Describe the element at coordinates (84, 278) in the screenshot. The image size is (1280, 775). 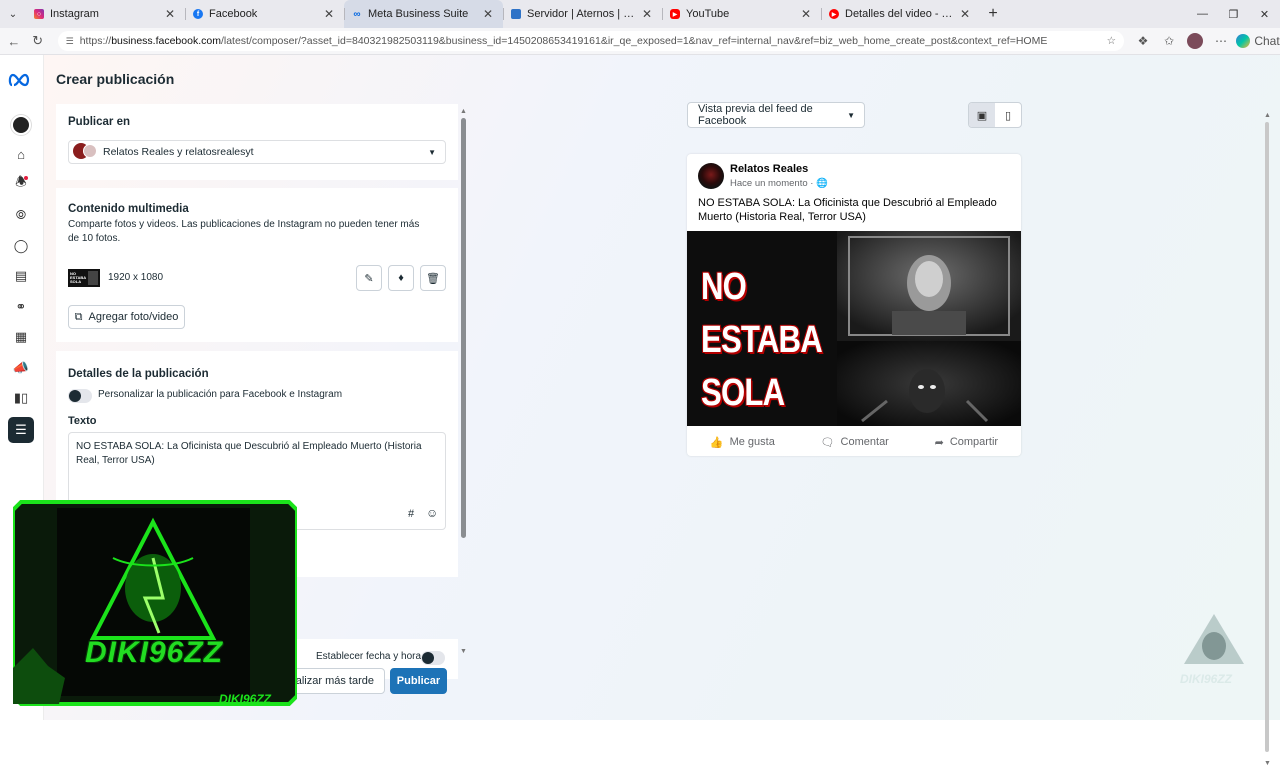
I see `media-thumbnail: NO ESTABA SOLA` at that location.